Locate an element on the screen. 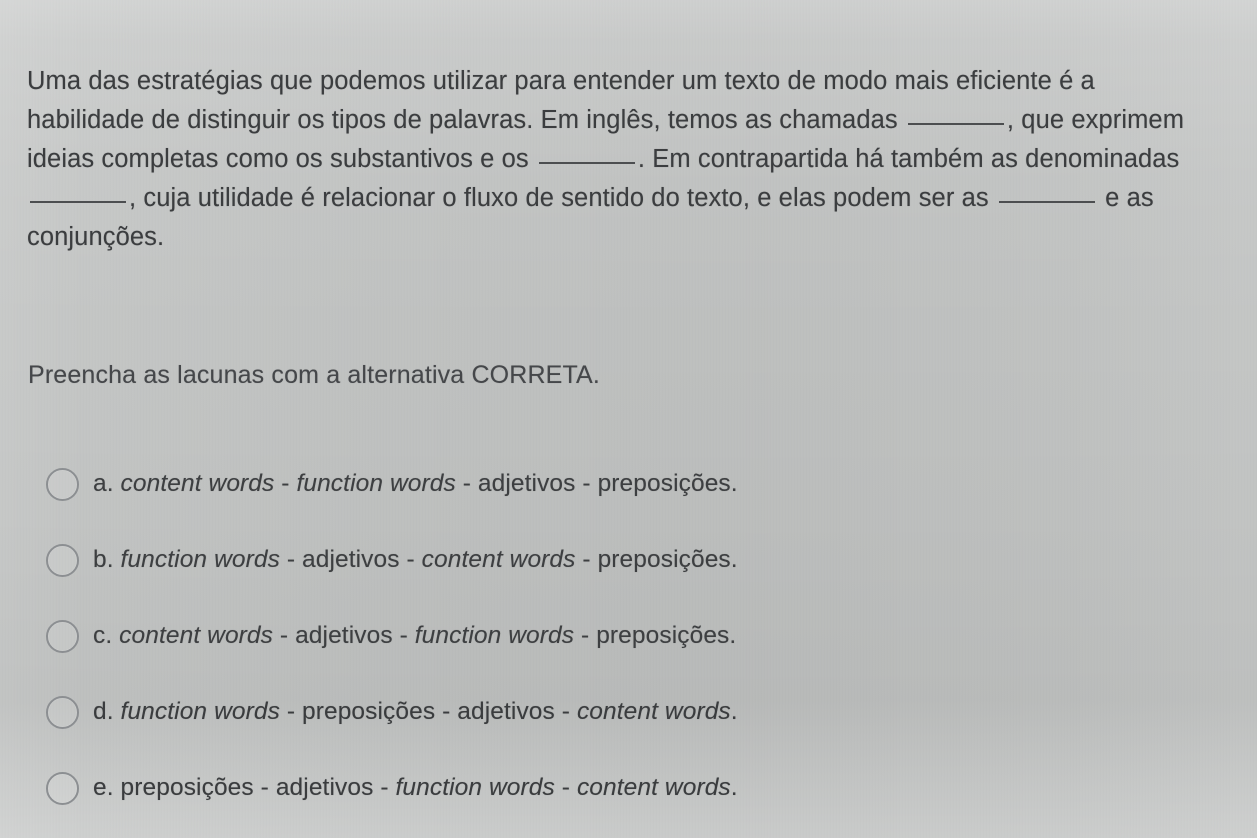 The width and height of the screenshot is (1257, 838). answer-option-letter-e: e. is located at coordinates (107, 787).